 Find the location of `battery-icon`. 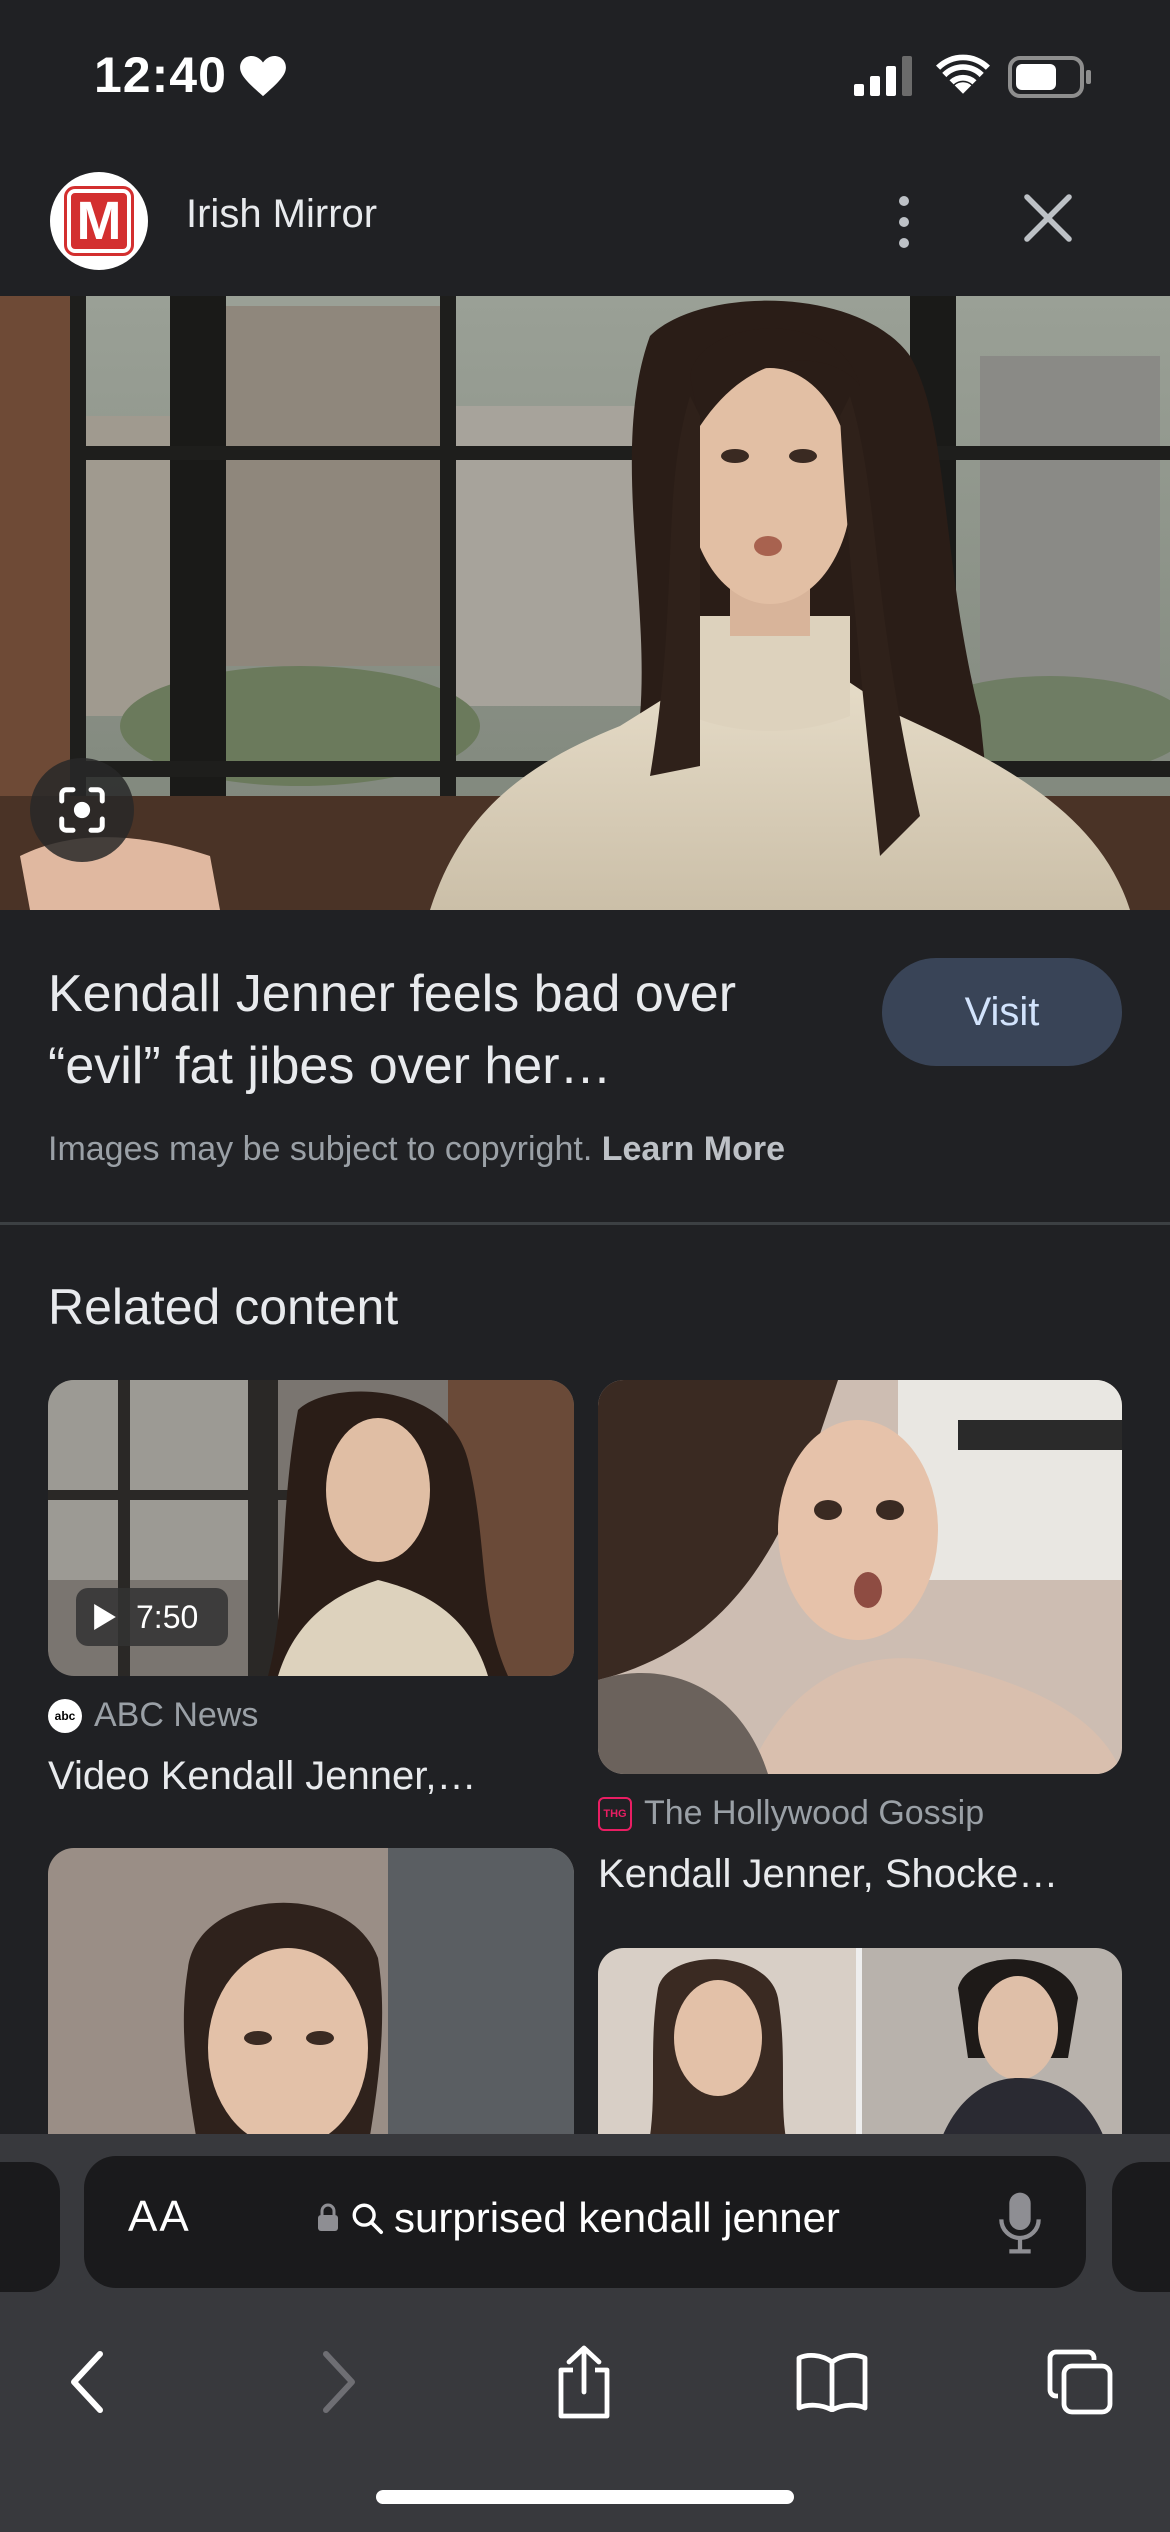

battery-icon is located at coordinates (1049, 77).